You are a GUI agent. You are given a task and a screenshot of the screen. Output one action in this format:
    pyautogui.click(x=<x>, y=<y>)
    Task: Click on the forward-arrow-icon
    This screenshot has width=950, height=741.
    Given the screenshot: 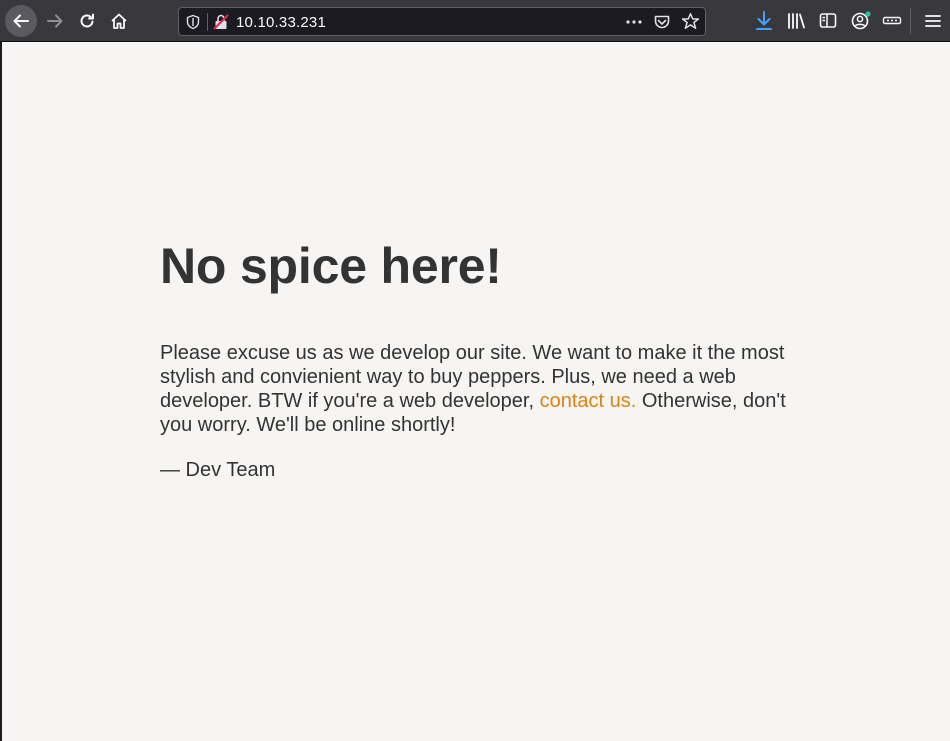 What is the action you would take?
    pyautogui.click(x=55, y=21)
    